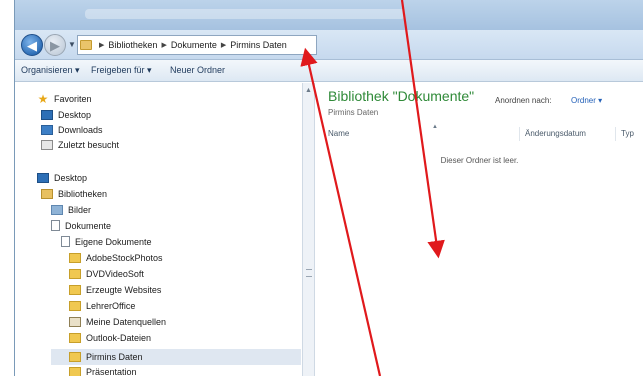 Image resolution: width=643 pixels, height=376 pixels. I want to click on recent-places-icon, so click(47, 144).